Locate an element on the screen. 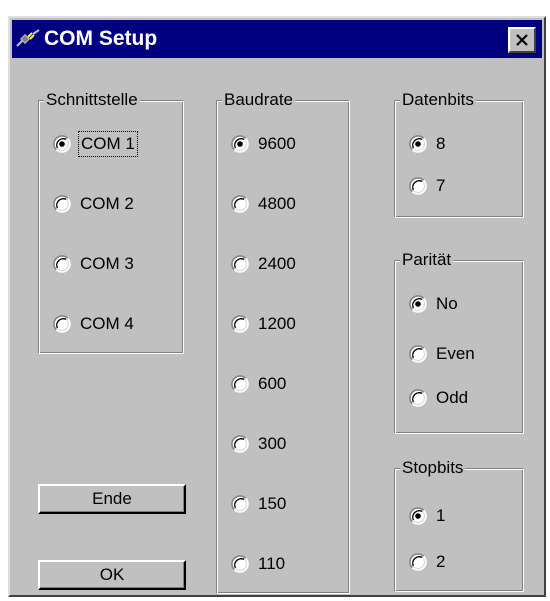  radio-baud-4800: 4800 is located at coordinates (263, 204).